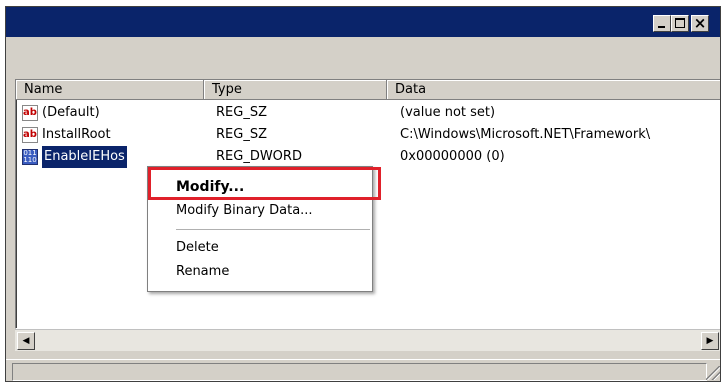 The height and width of the screenshot is (387, 725). I want to click on status-bar, so click(363, 370).